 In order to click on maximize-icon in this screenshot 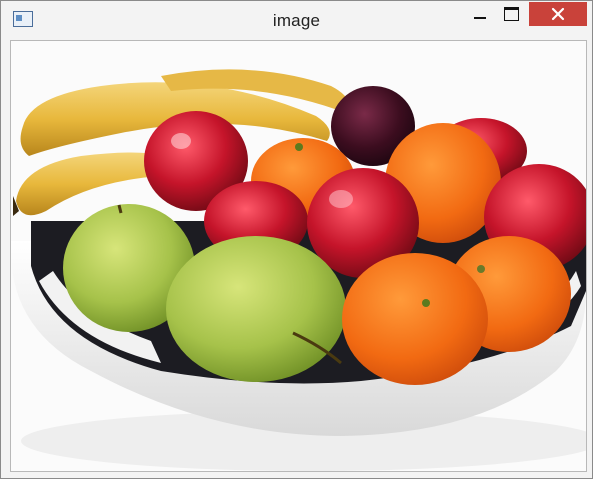, I will do `click(511, 14)`.